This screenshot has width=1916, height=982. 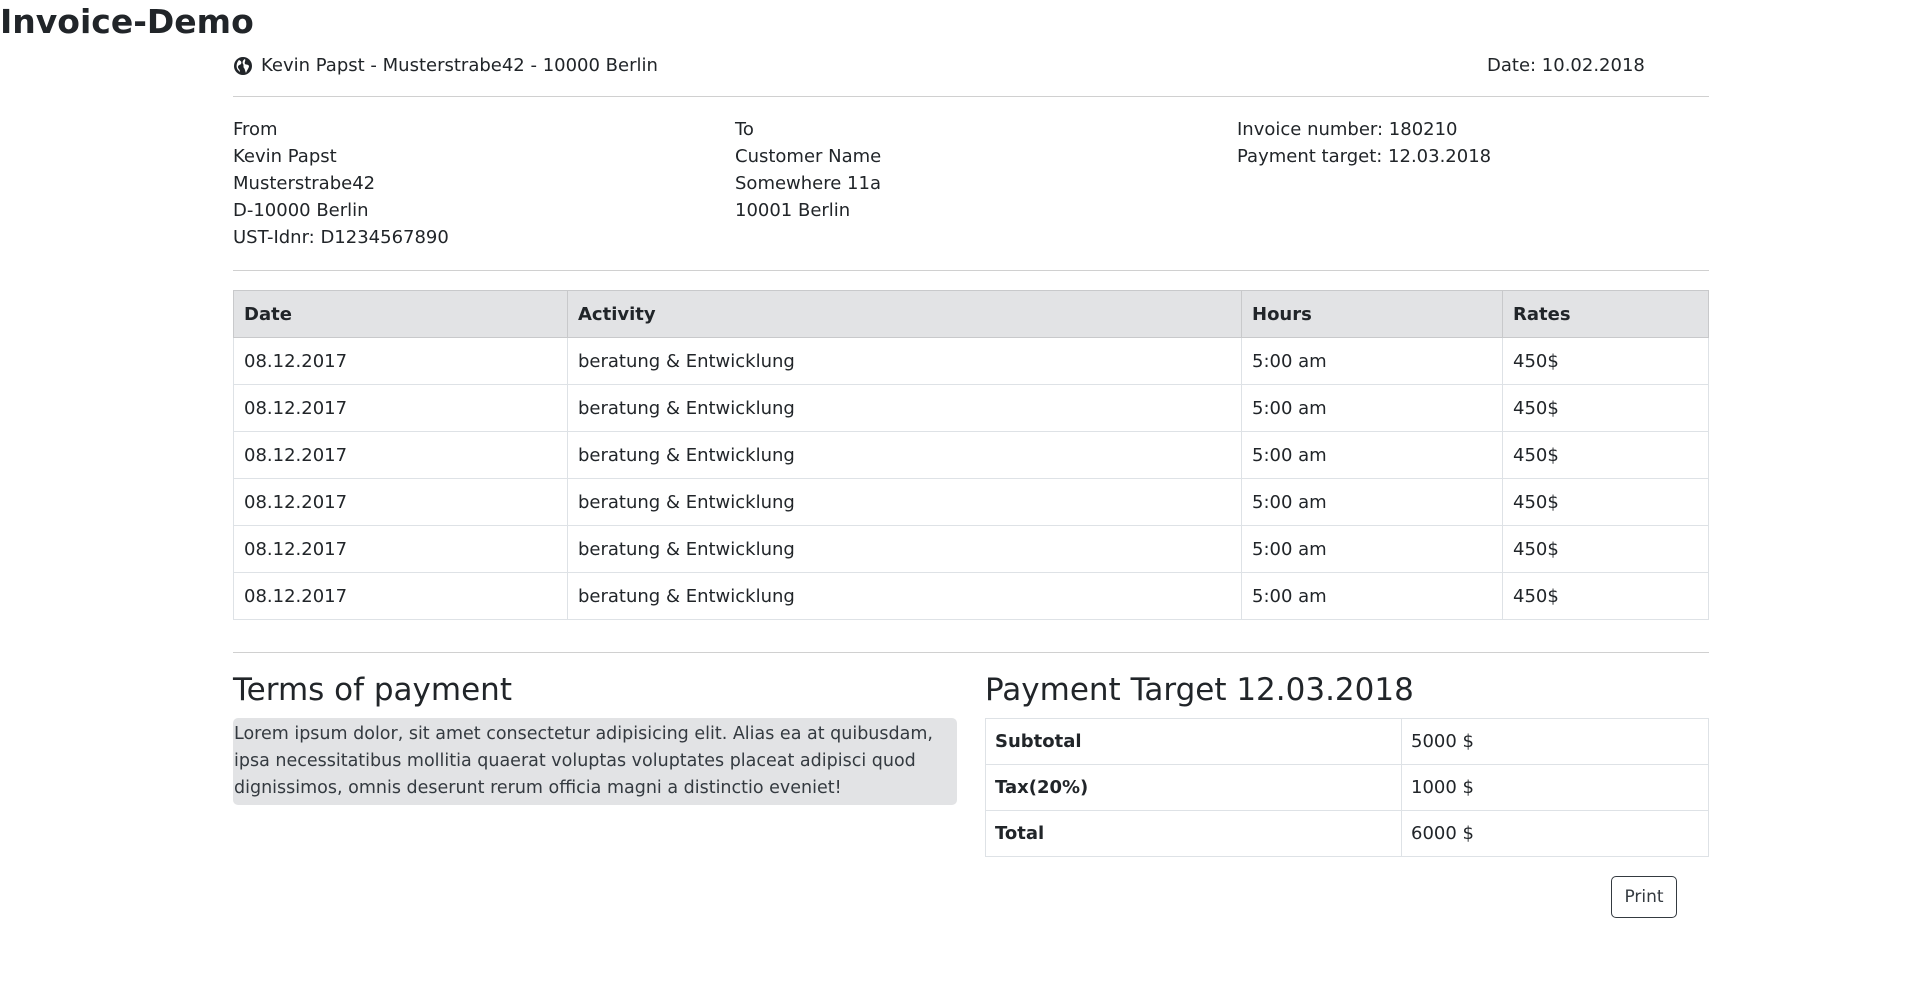 I want to click on globe-icon, so click(x=243, y=66).